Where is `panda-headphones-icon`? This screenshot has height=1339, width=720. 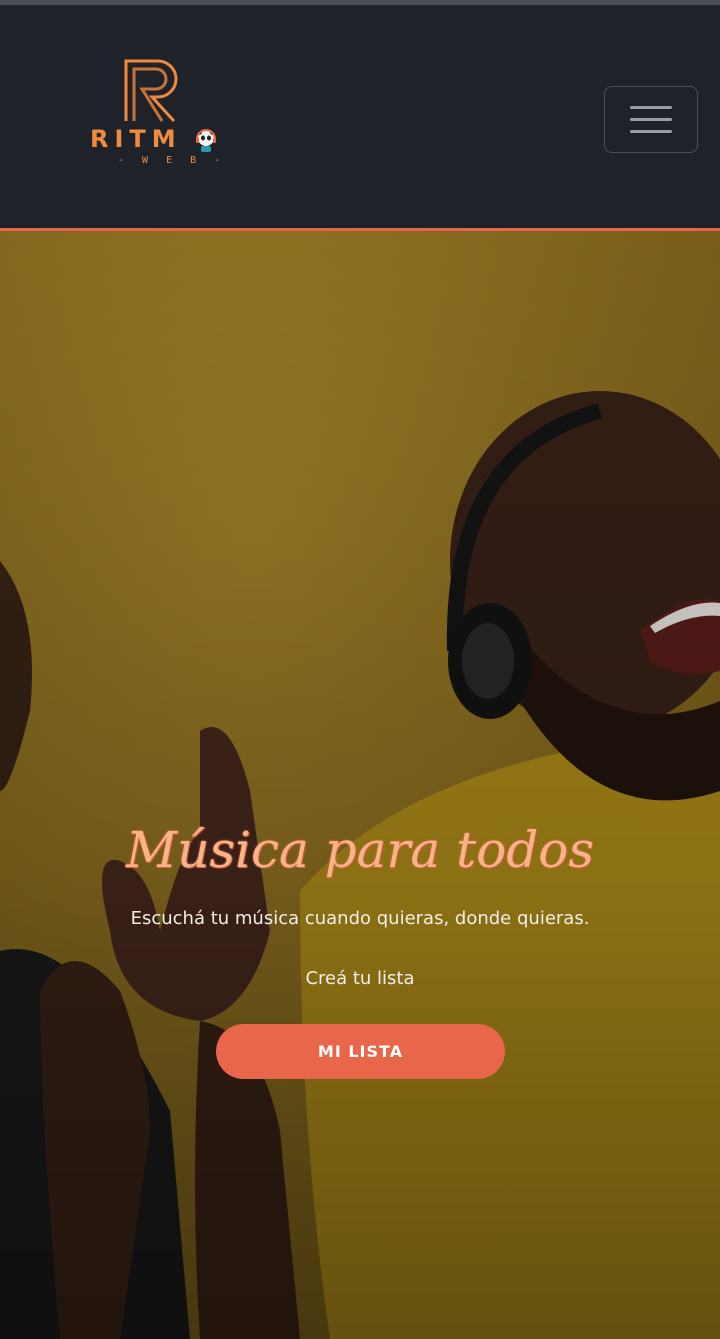 panda-headphones-icon is located at coordinates (206, 140).